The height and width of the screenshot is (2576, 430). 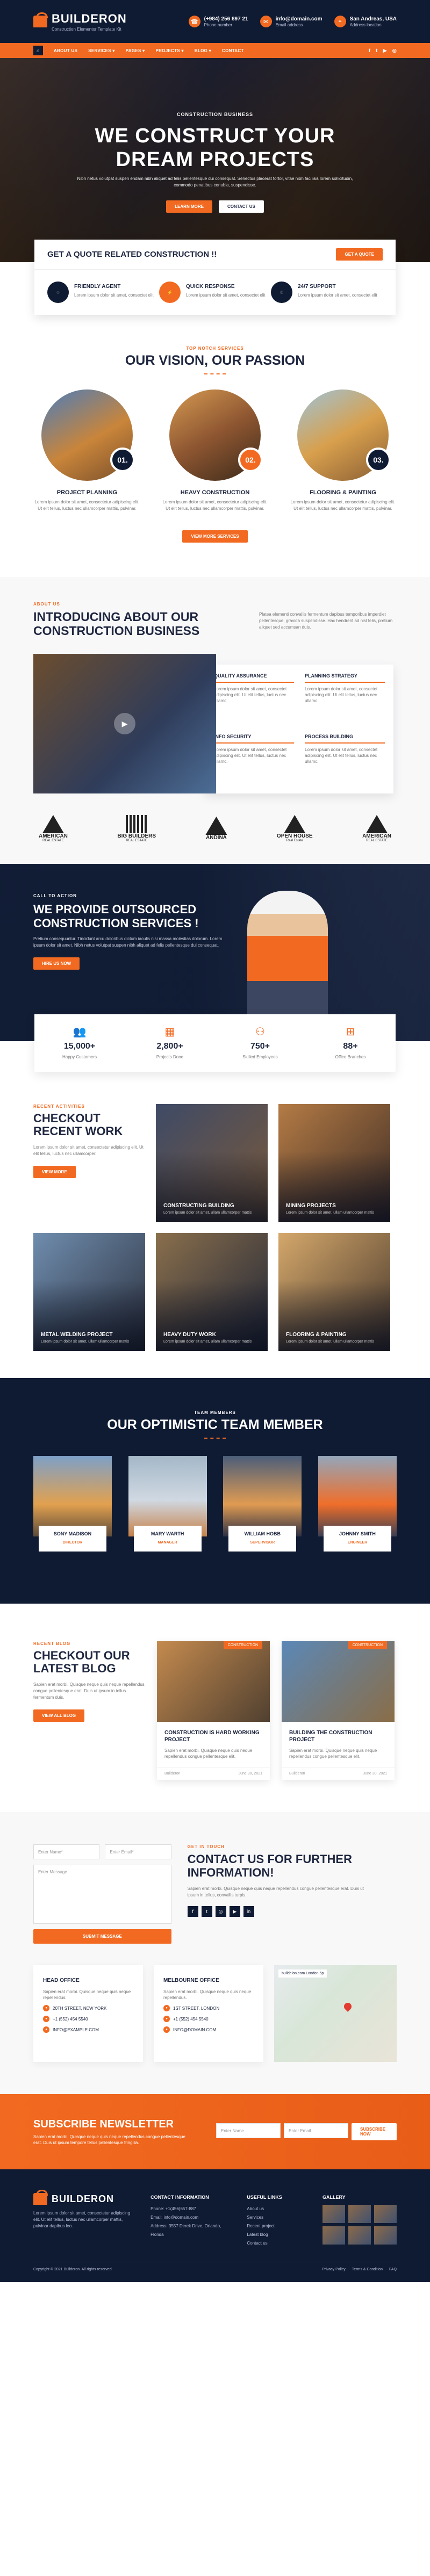 I want to click on team-member-card: JOHNNY SMITH ENGINEER, so click(x=357, y=1504).